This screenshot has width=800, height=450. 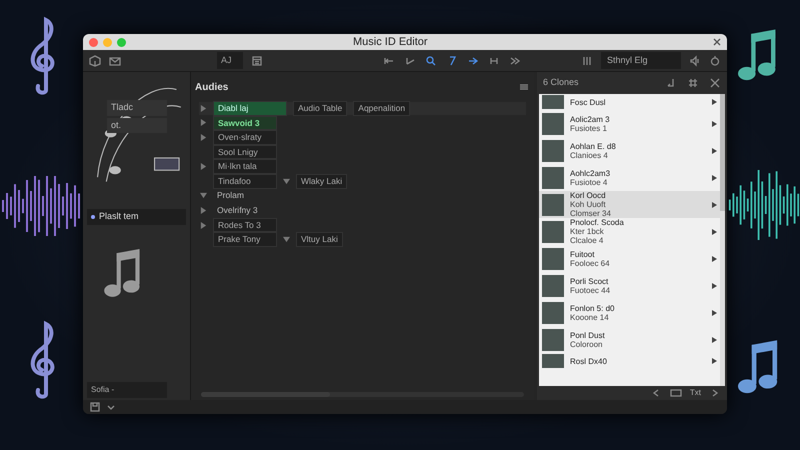 What do you see at coordinates (230, 61) in the screenshot?
I see `number-field: AJ` at bounding box center [230, 61].